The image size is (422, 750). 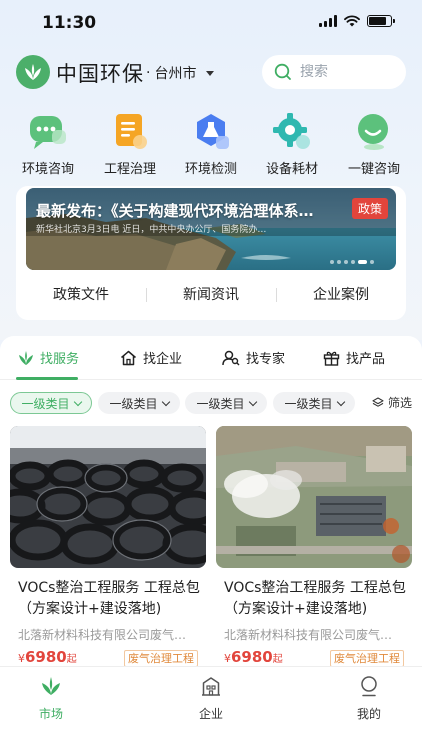 What do you see at coordinates (47, 169) in the screenshot?
I see `quick-label: 环境咨询` at bounding box center [47, 169].